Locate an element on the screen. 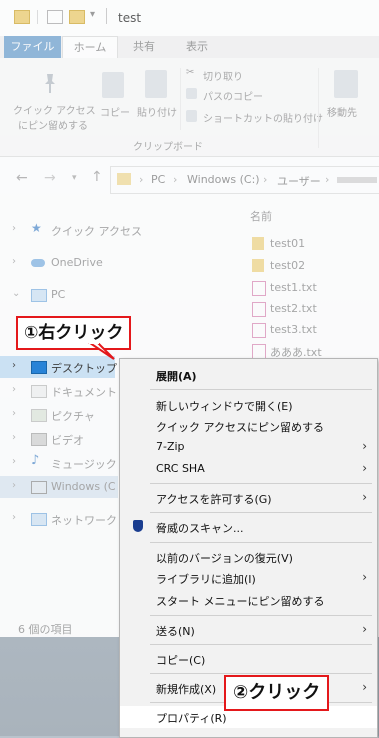 This screenshot has width=379, height=738. file-name: test2.txt is located at coordinates (293, 308).